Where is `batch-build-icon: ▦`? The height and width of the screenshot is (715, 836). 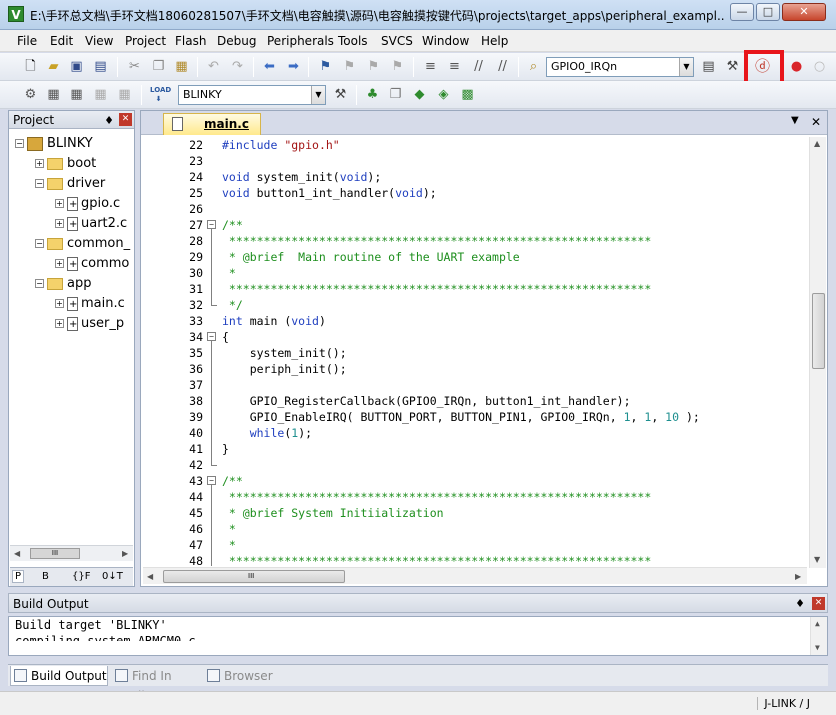 batch-build-icon: ▦ is located at coordinates (100, 94).